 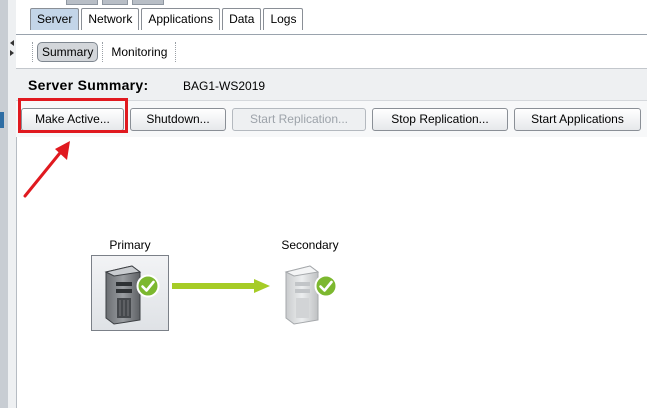 I want to click on secondary-label: Secondary, so click(x=310, y=245).